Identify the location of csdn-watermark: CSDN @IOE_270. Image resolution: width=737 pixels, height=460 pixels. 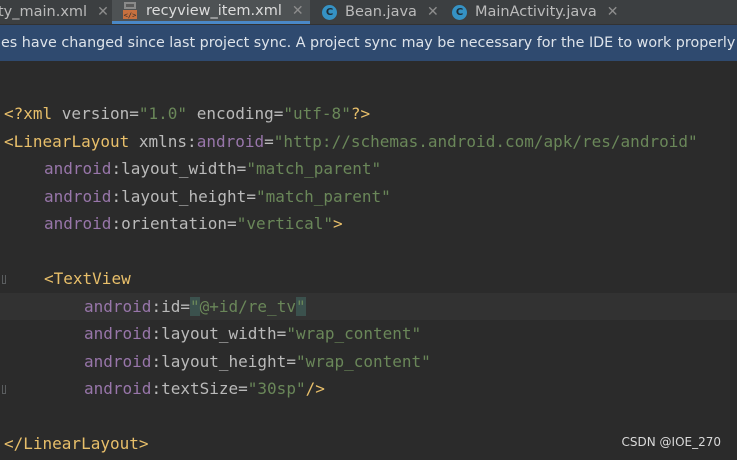
(671, 442).